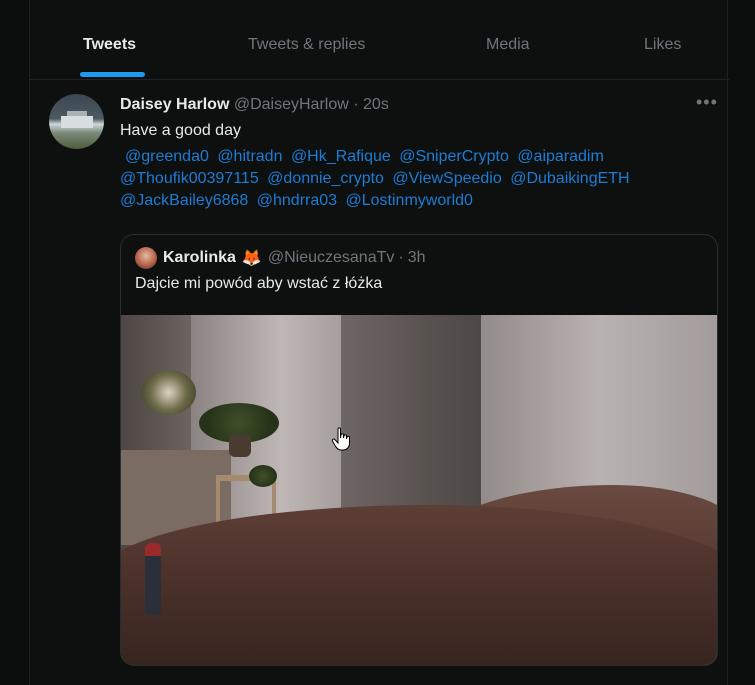 Image resolution: width=755 pixels, height=685 pixels. I want to click on mention-link: @DubaikingETH, so click(569, 178).